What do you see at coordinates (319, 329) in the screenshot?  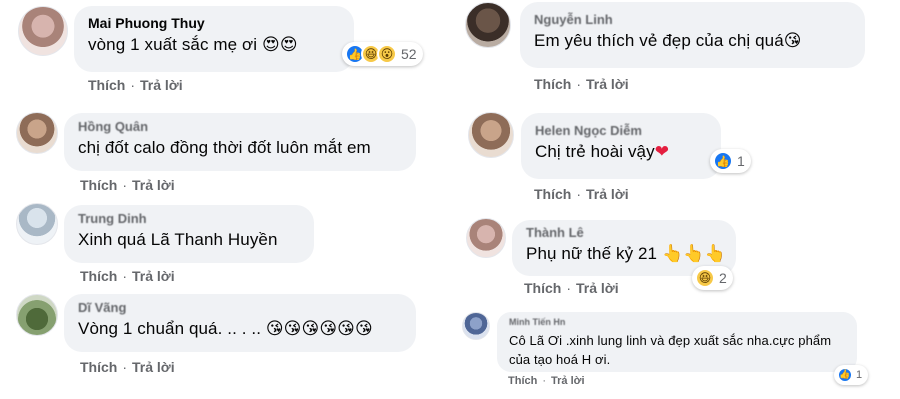 I see `emoji: 😘😘😘😘😘😘` at bounding box center [319, 329].